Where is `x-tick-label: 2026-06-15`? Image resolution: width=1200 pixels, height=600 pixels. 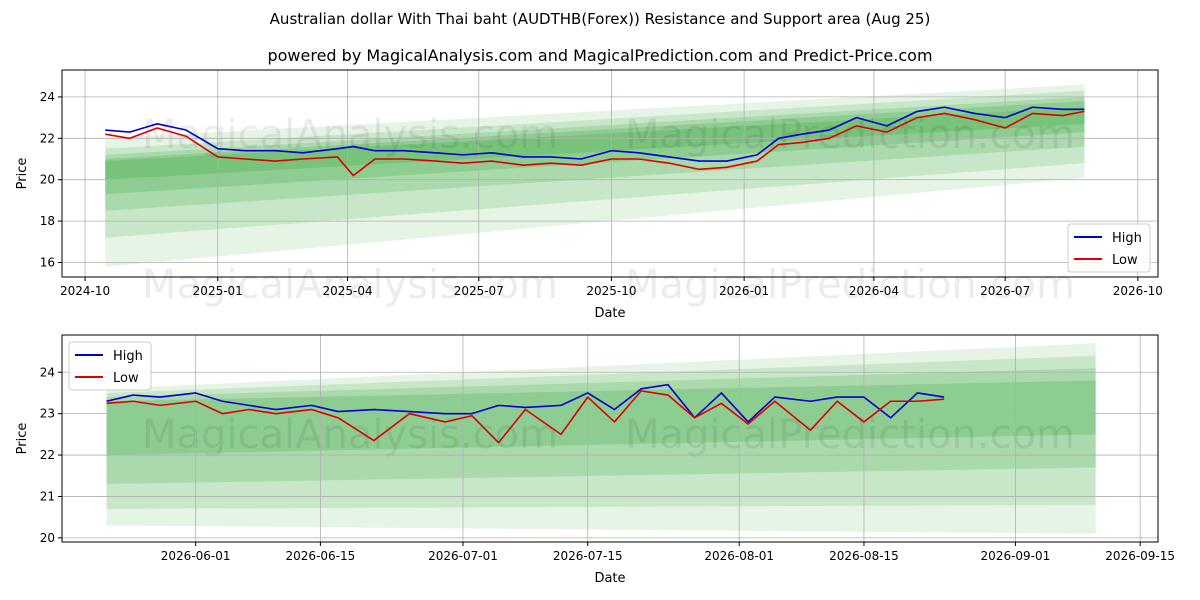 x-tick-label: 2026-06-15 is located at coordinates (321, 556).